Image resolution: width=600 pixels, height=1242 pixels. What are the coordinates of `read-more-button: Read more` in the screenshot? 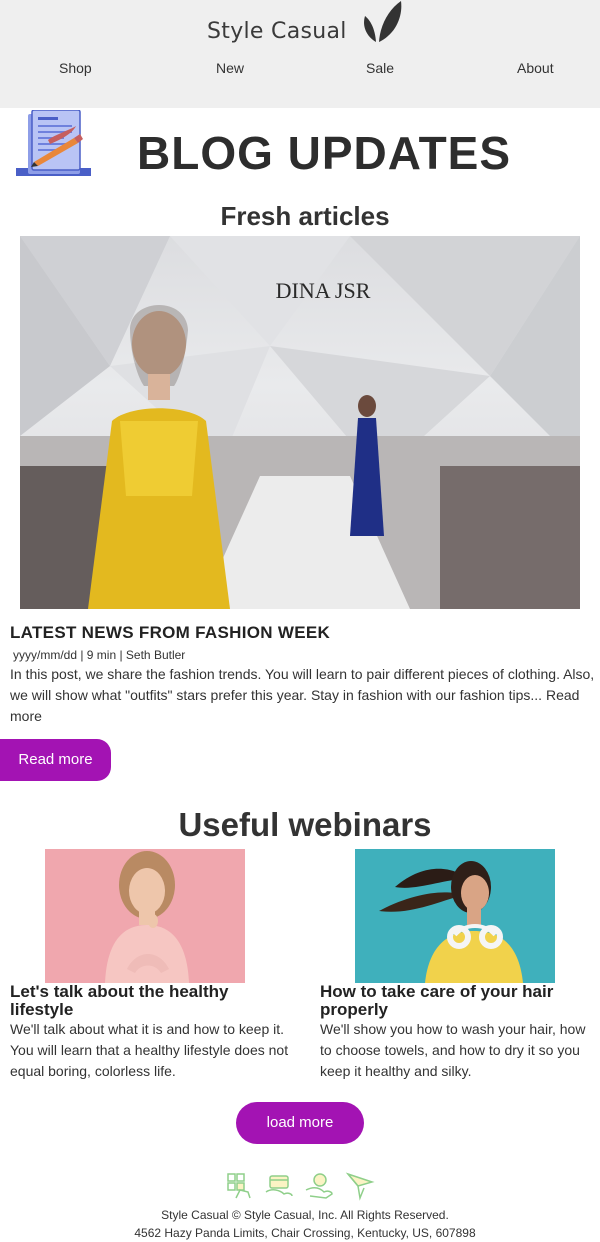 It's located at (55, 760).